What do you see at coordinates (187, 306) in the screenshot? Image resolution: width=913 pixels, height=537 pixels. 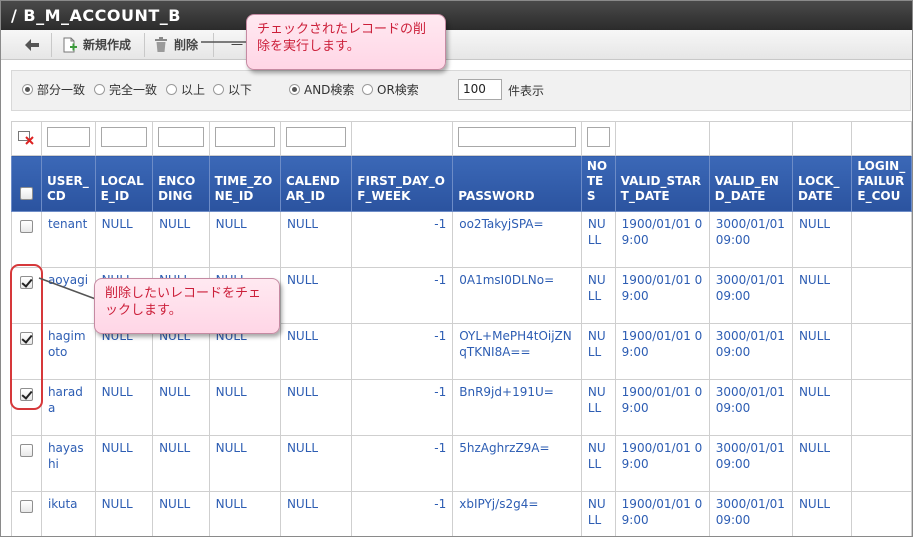 I see `check-callout: 削除したいレコードをチェックします。` at bounding box center [187, 306].